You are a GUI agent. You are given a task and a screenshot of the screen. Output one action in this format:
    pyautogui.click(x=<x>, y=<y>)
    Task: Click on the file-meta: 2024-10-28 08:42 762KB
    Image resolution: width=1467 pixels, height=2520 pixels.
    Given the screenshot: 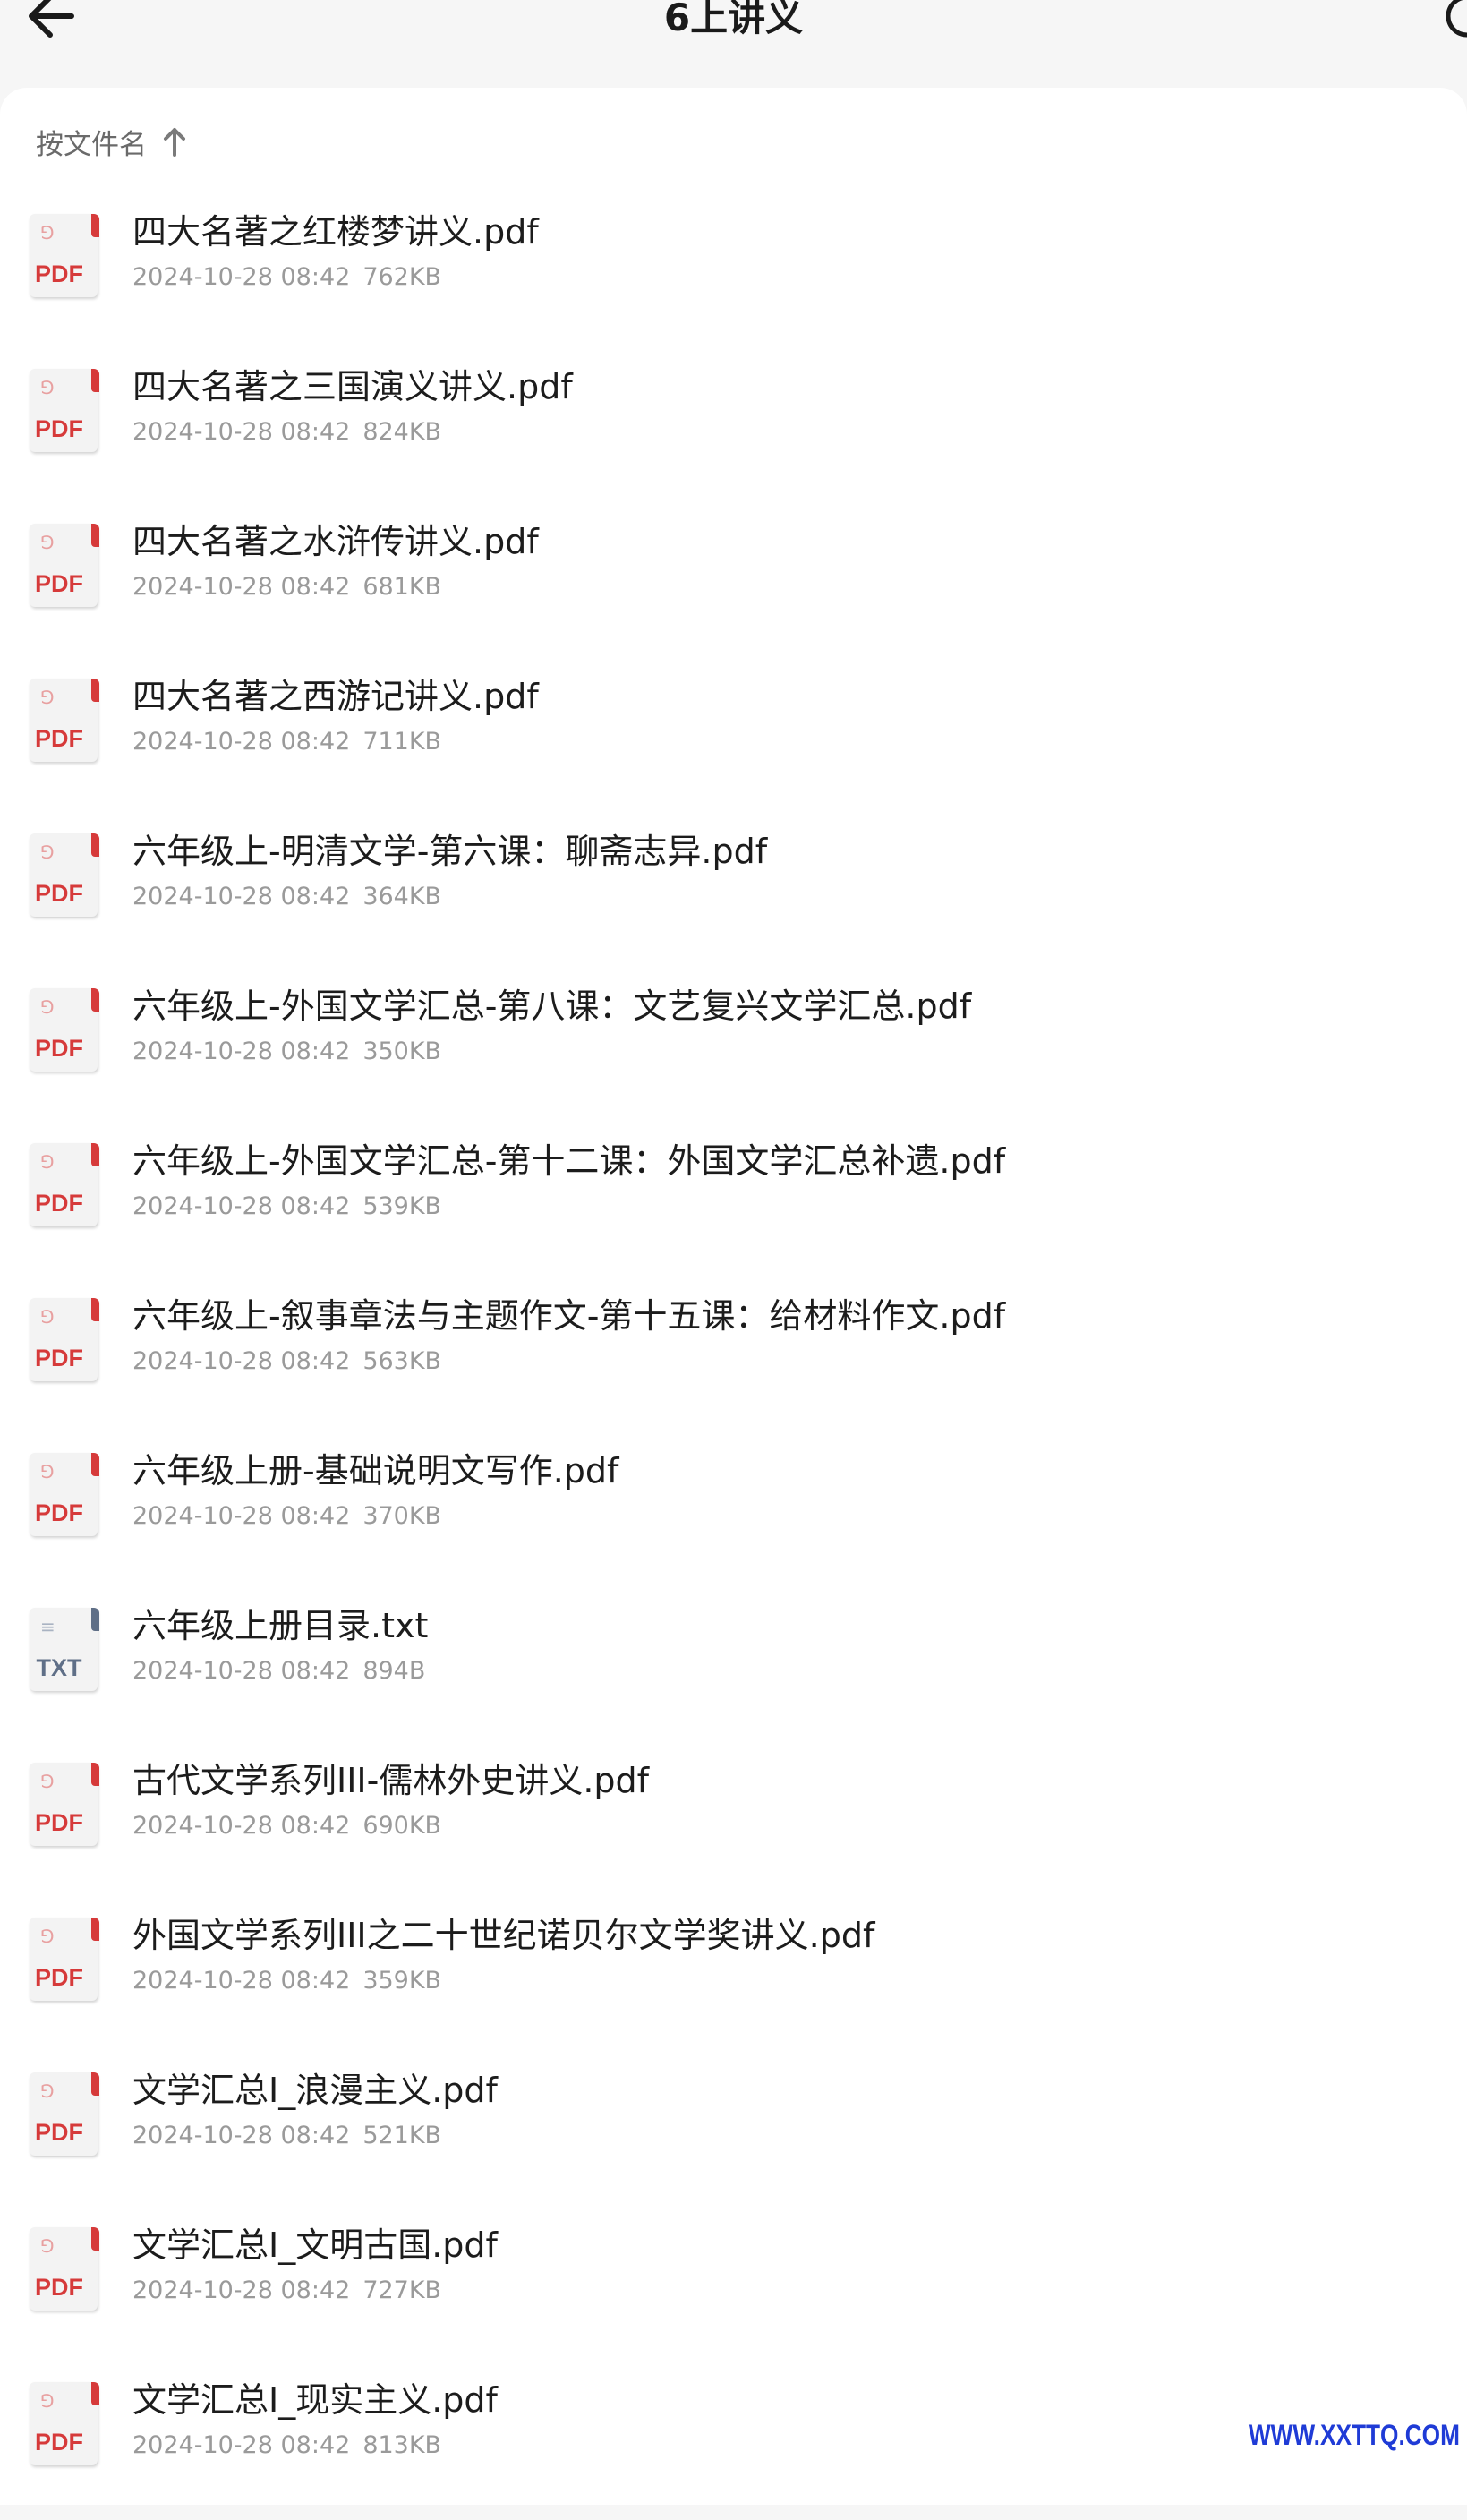 What is the action you would take?
    pyautogui.click(x=287, y=277)
    